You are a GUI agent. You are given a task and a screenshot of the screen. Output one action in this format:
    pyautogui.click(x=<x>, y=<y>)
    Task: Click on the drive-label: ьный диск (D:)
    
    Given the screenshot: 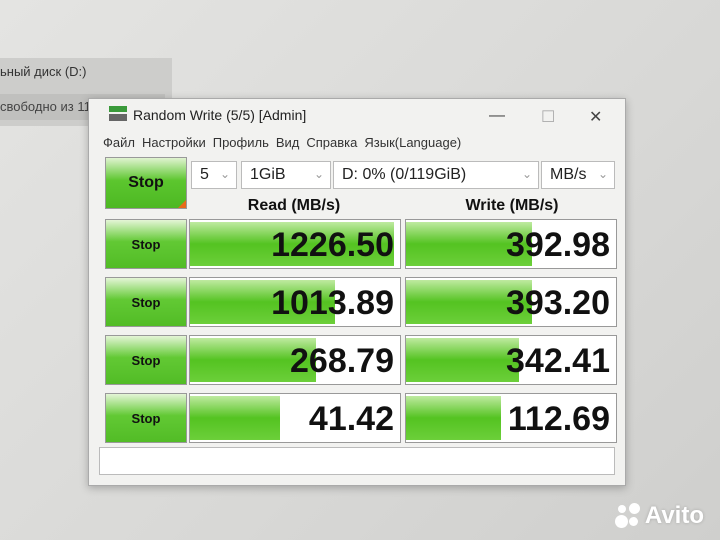 What is the action you would take?
    pyautogui.click(x=43, y=71)
    